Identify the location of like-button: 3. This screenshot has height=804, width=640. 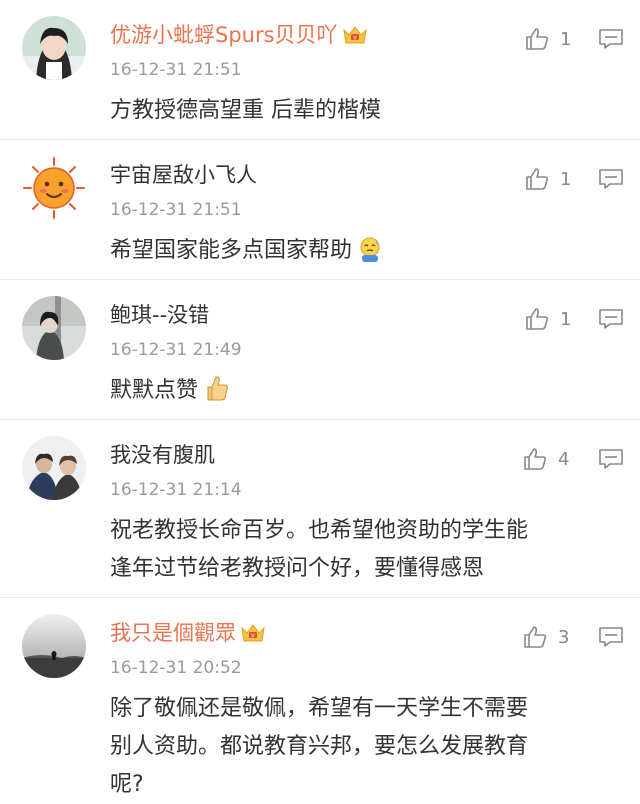
(545, 637).